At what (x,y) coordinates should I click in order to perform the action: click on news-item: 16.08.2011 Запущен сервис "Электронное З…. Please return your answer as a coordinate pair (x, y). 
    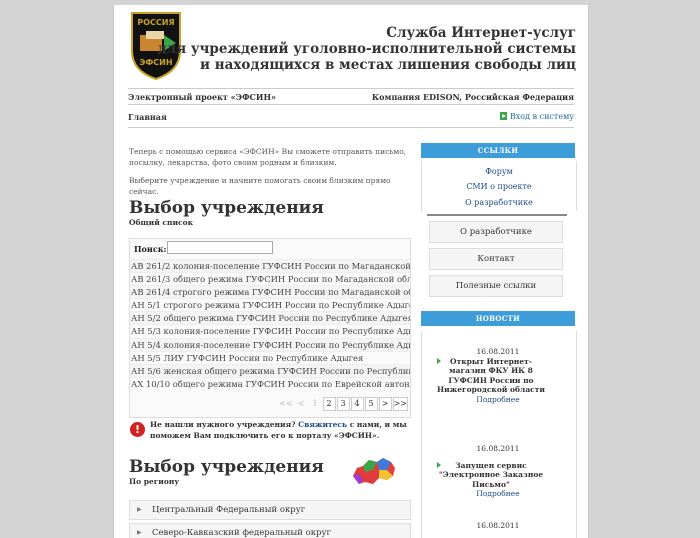
    Looking at the image, I should click on (498, 471).